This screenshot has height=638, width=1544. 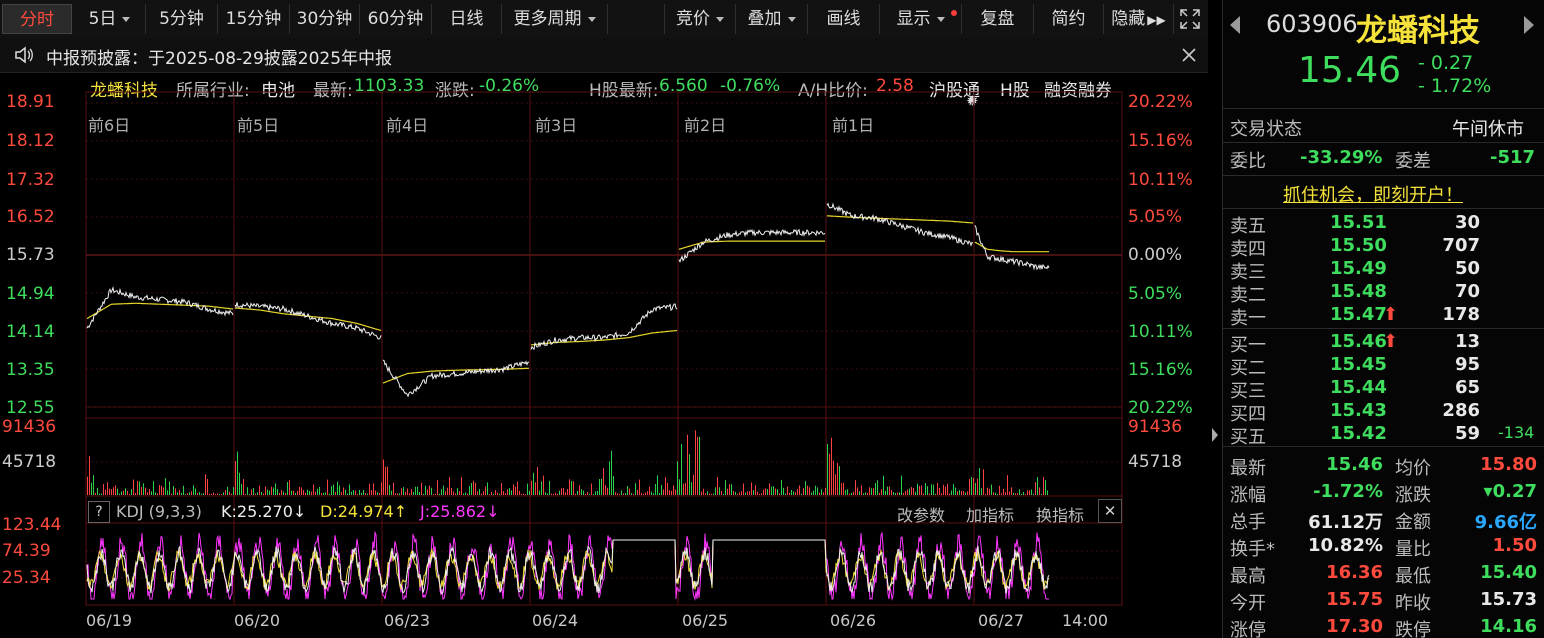 What do you see at coordinates (1383, 446) in the screenshot?
I see `divider` at bounding box center [1383, 446].